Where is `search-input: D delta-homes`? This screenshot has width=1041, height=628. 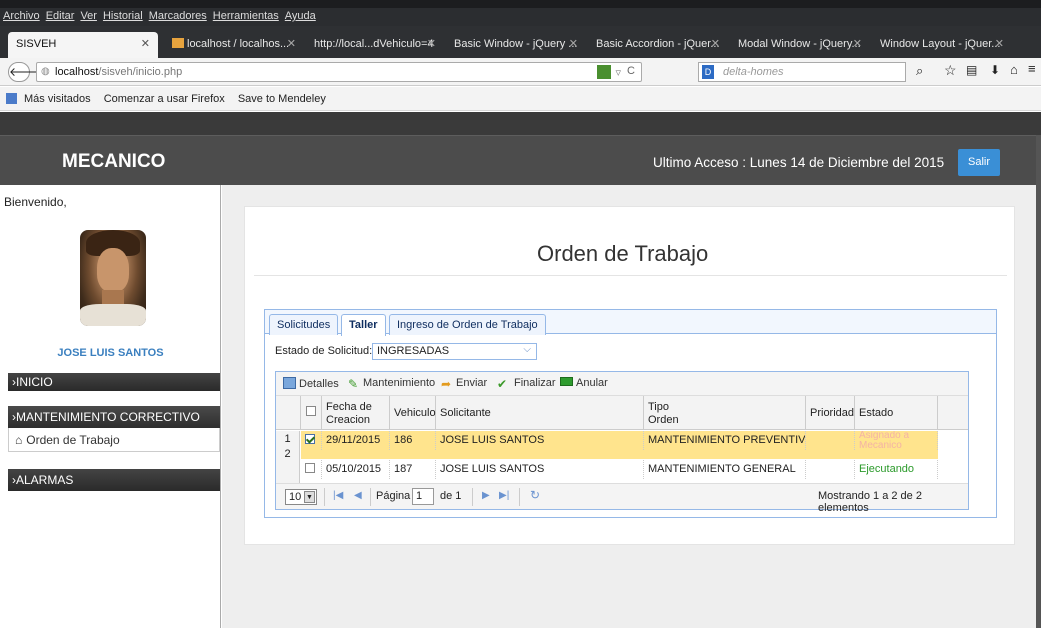 search-input: D delta-homes is located at coordinates (802, 72).